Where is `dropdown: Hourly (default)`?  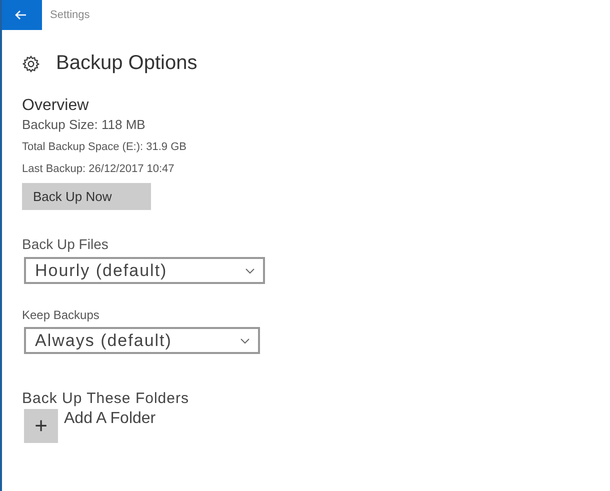
dropdown: Hourly (default) is located at coordinates (144, 270).